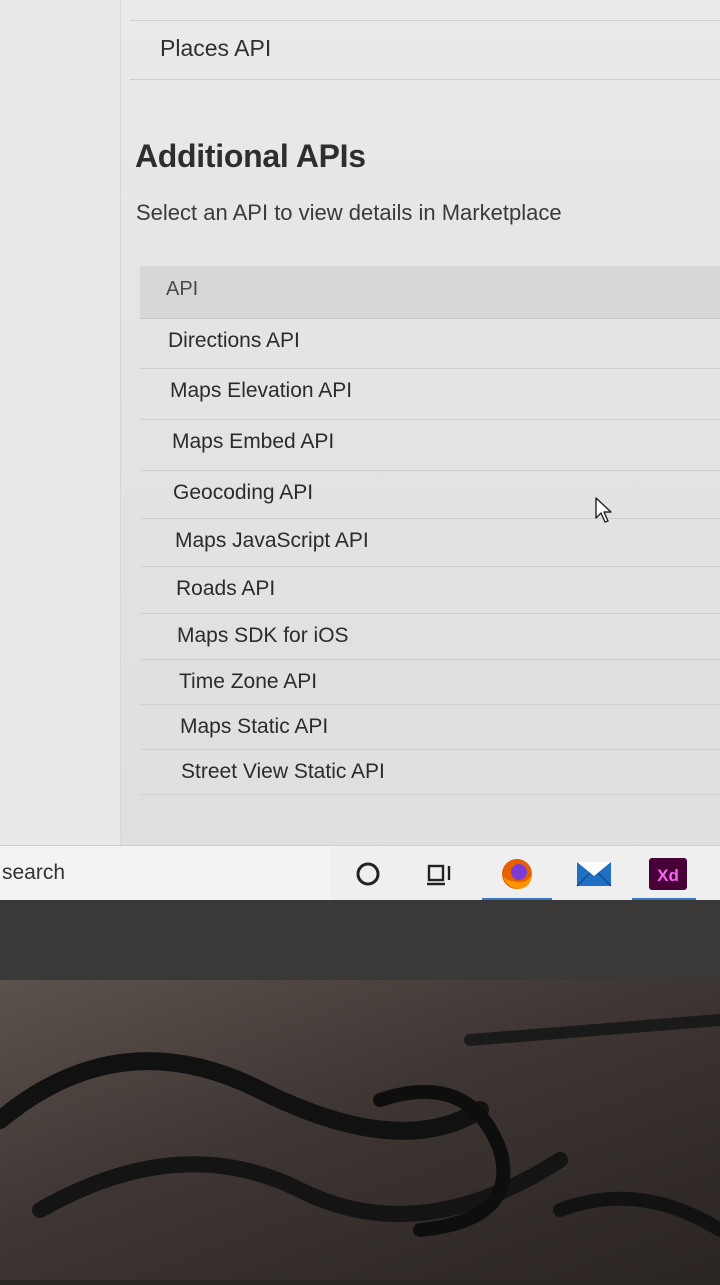 The height and width of the screenshot is (1285, 720). Describe the element at coordinates (430, 445) in the screenshot. I see `api-row-maps-embed: Maps Embed API` at that location.